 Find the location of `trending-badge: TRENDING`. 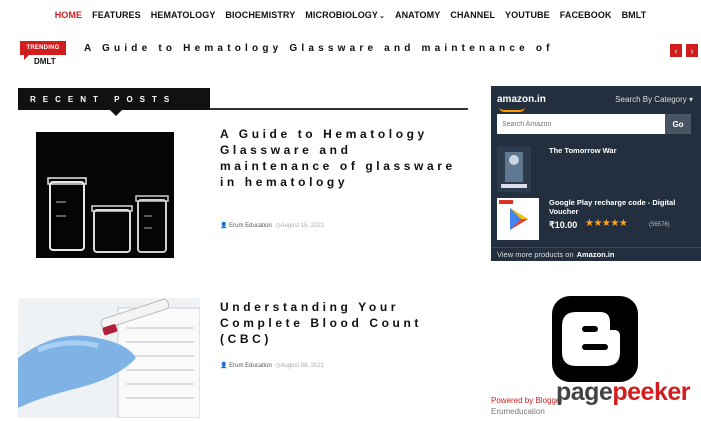

trending-badge: TRENDING is located at coordinates (43, 50).